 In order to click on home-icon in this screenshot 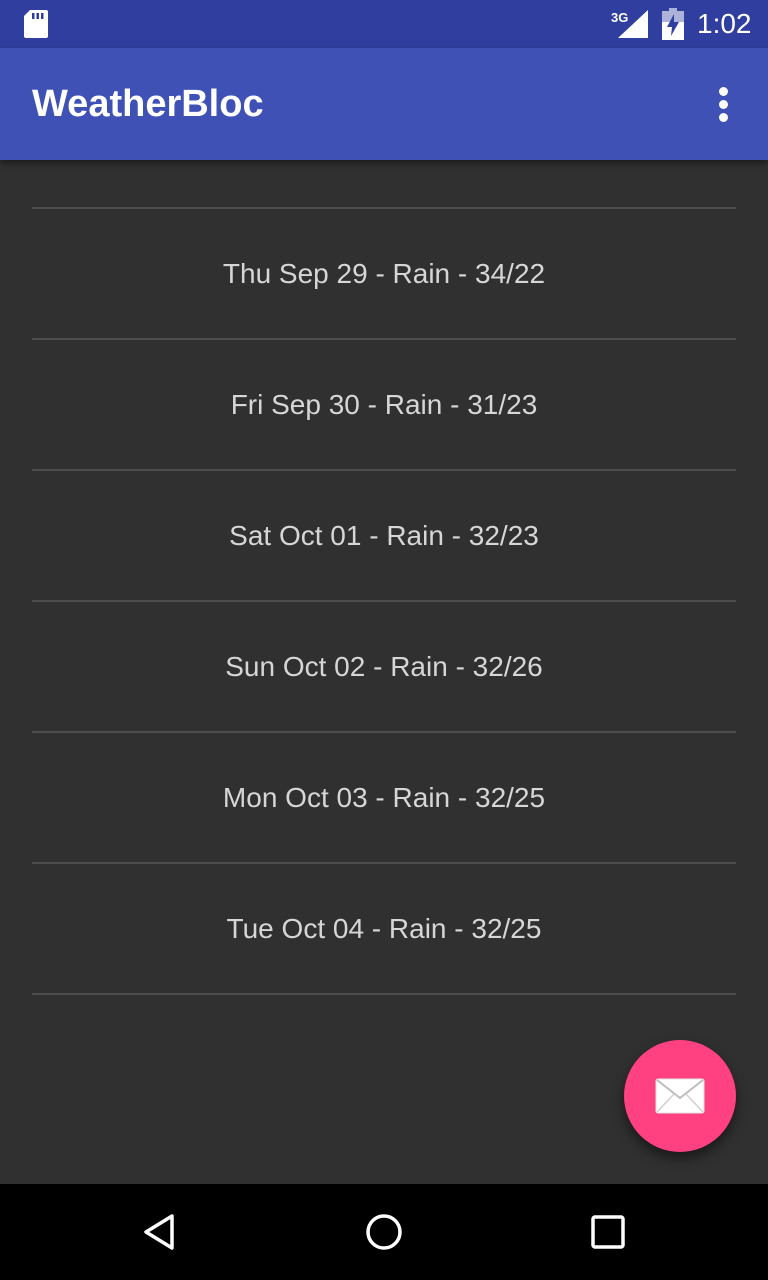, I will do `click(384, 1232)`.